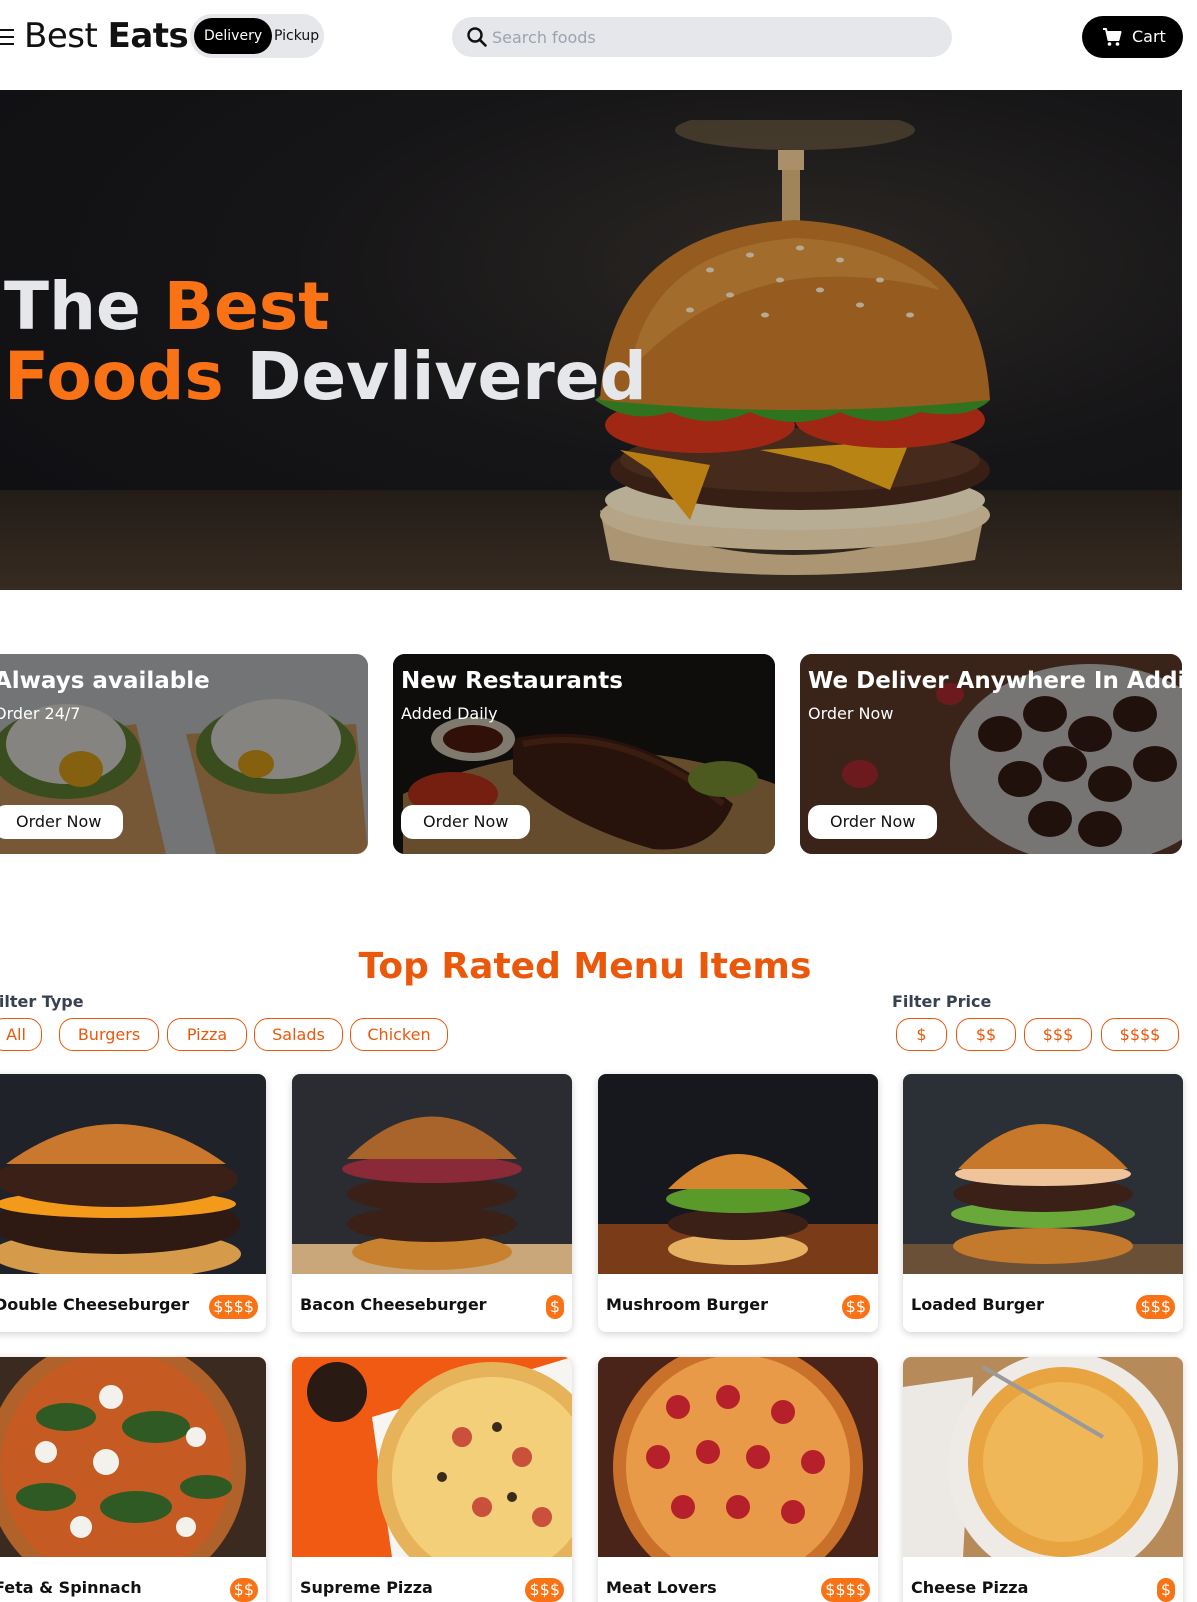  I want to click on logo-bold-text: Eats, so click(148, 36).